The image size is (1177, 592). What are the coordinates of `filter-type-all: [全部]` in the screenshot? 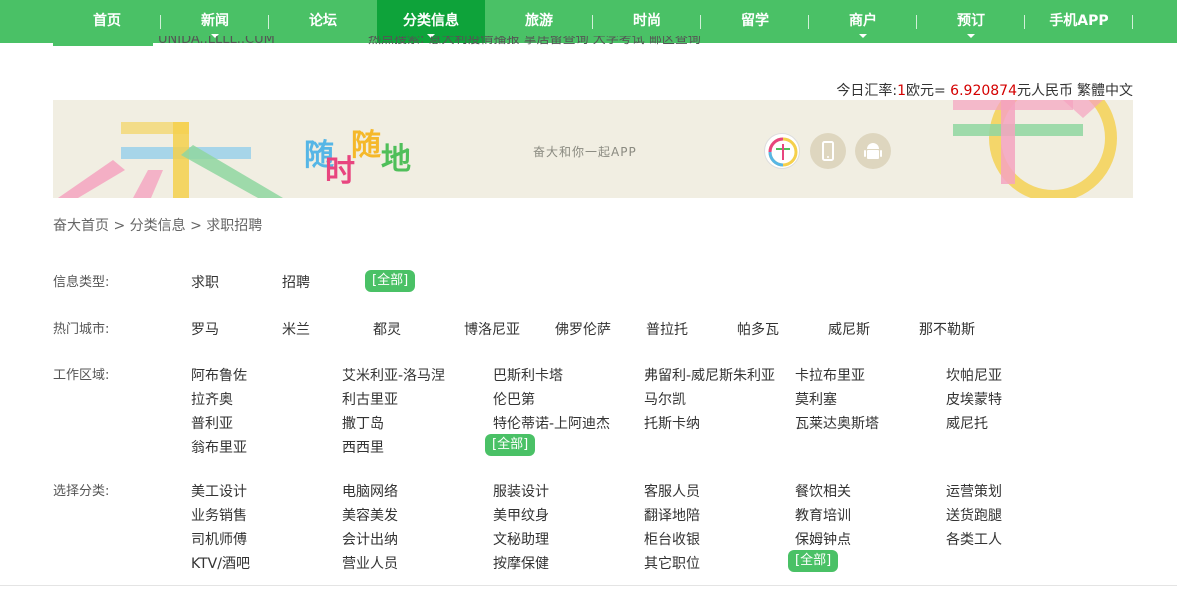 It's located at (390, 281).